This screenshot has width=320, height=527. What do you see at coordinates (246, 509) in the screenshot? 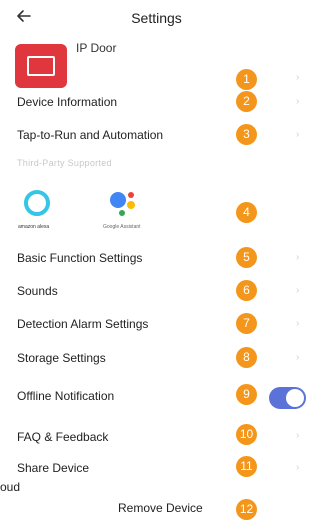
I see `badge-12: 12` at bounding box center [246, 509].